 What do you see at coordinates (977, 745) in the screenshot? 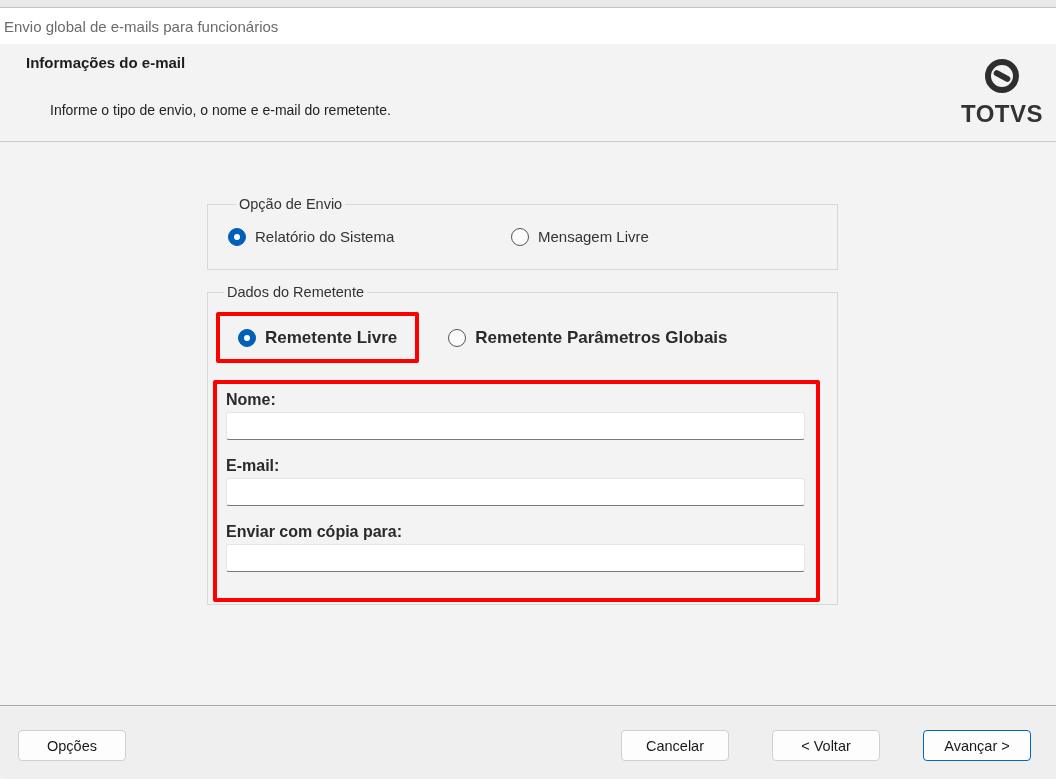
I see `dialog-button: Avançar >` at bounding box center [977, 745].